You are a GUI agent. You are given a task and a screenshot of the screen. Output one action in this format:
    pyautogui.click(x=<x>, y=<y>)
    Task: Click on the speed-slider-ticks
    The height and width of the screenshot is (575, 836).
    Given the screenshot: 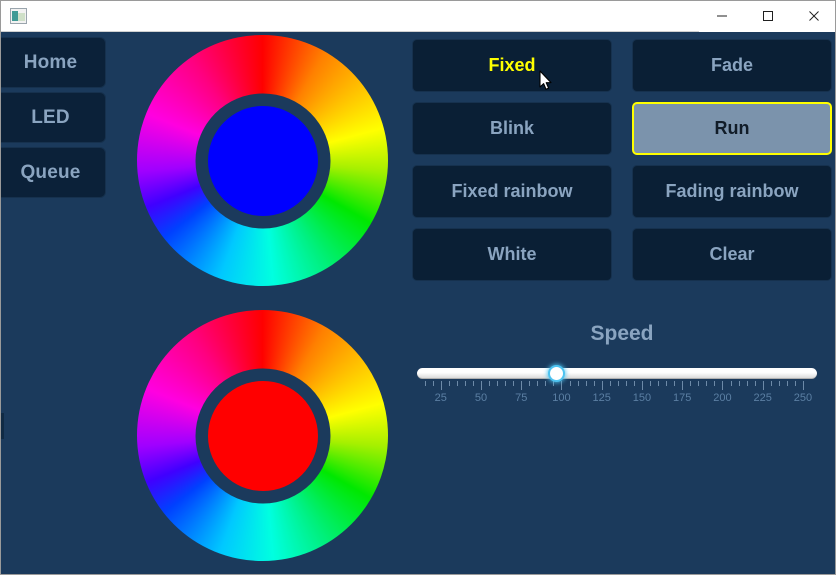 What is the action you would take?
    pyautogui.click(x=617, y=385)
    